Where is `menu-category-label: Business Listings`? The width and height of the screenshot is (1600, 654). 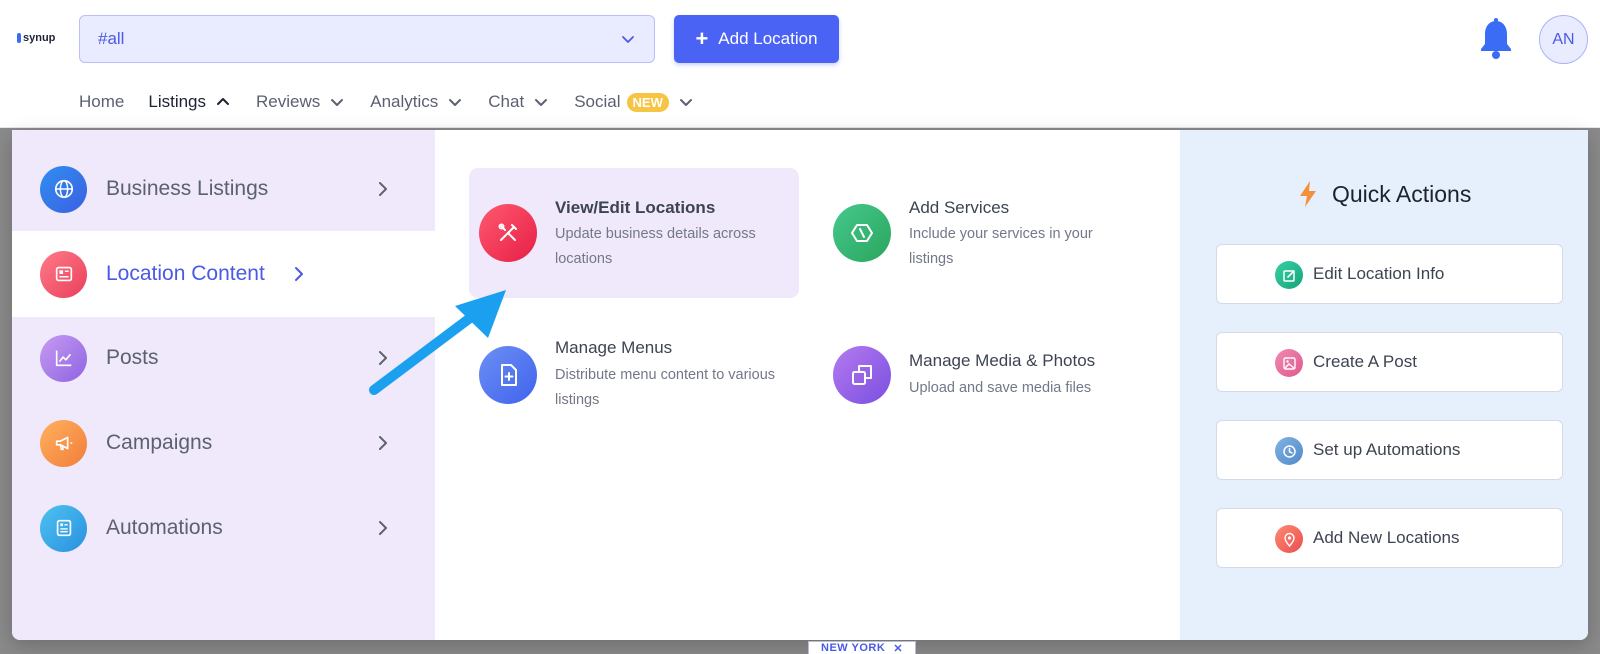
menu-category-label: Business Listings is located at coordinates (187, 188).